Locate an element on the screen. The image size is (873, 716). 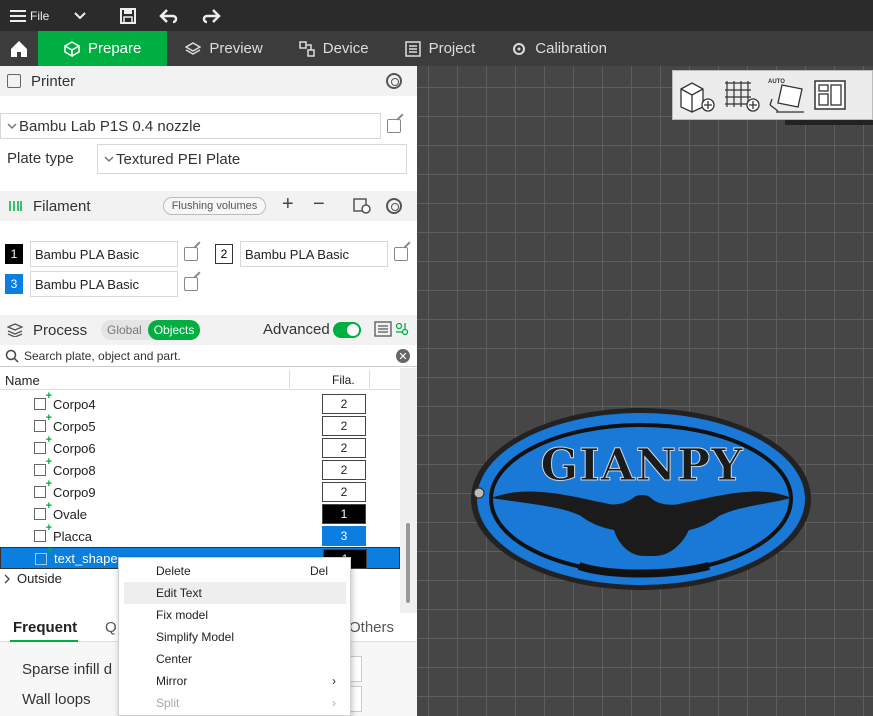
column-fila: Fila. is located at coordinates (343, 380).